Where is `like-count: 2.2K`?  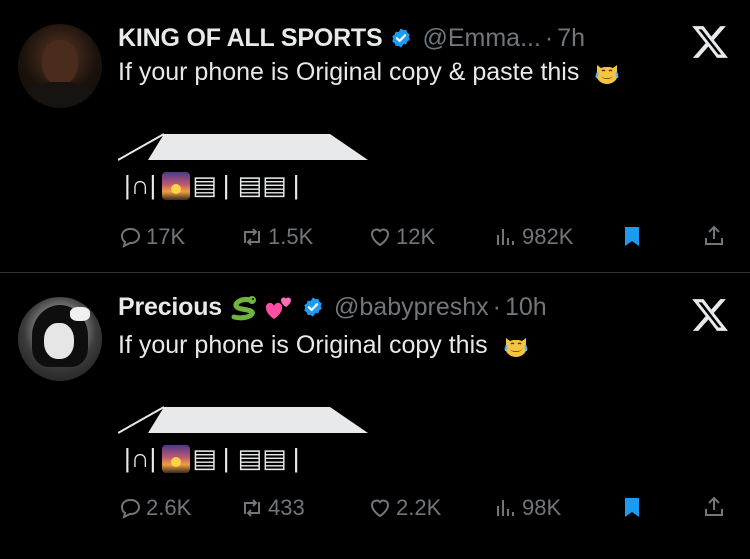
like-count: 2.2K is located at coordinates (419, 507).